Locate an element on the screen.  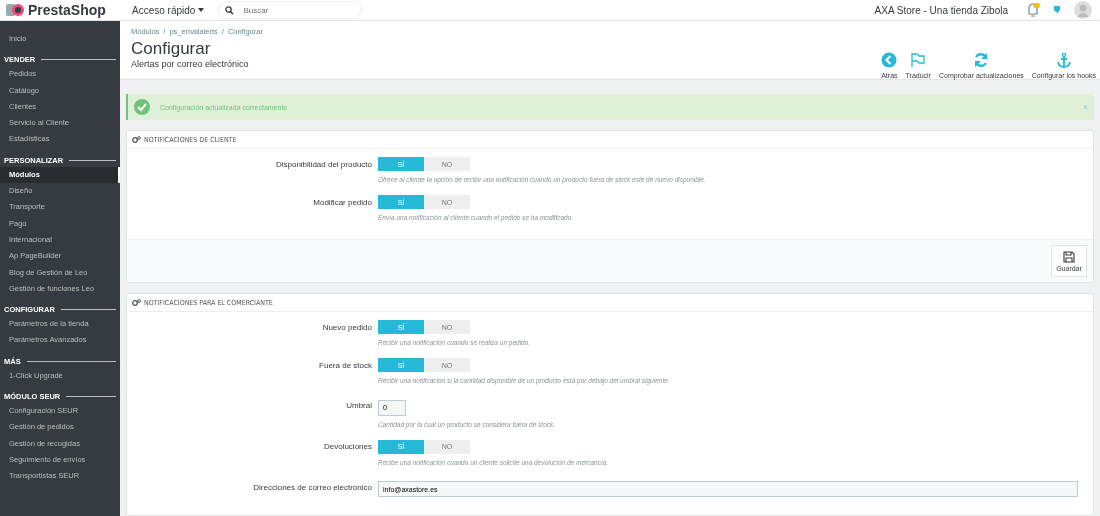
field-label: Nuevo pedido is located at coordinates (346, 327).